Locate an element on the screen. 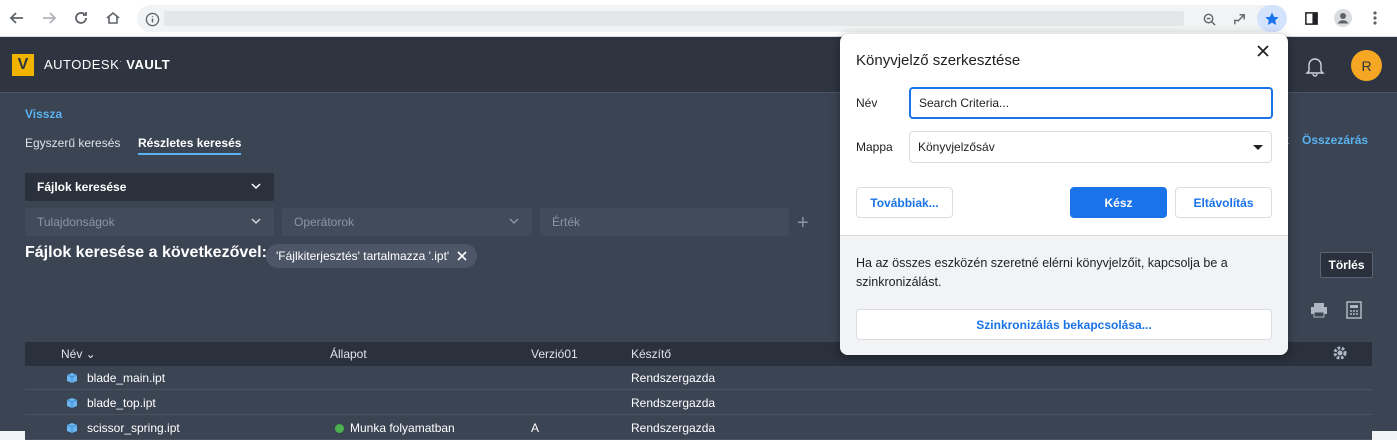  back-arrow-icon is located at coordinates (17, 18).